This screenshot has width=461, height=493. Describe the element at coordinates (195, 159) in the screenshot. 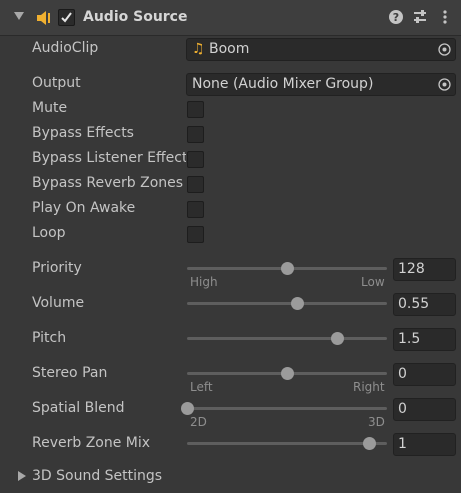

I see `bypass-listener-effects-checkbox` at that location.